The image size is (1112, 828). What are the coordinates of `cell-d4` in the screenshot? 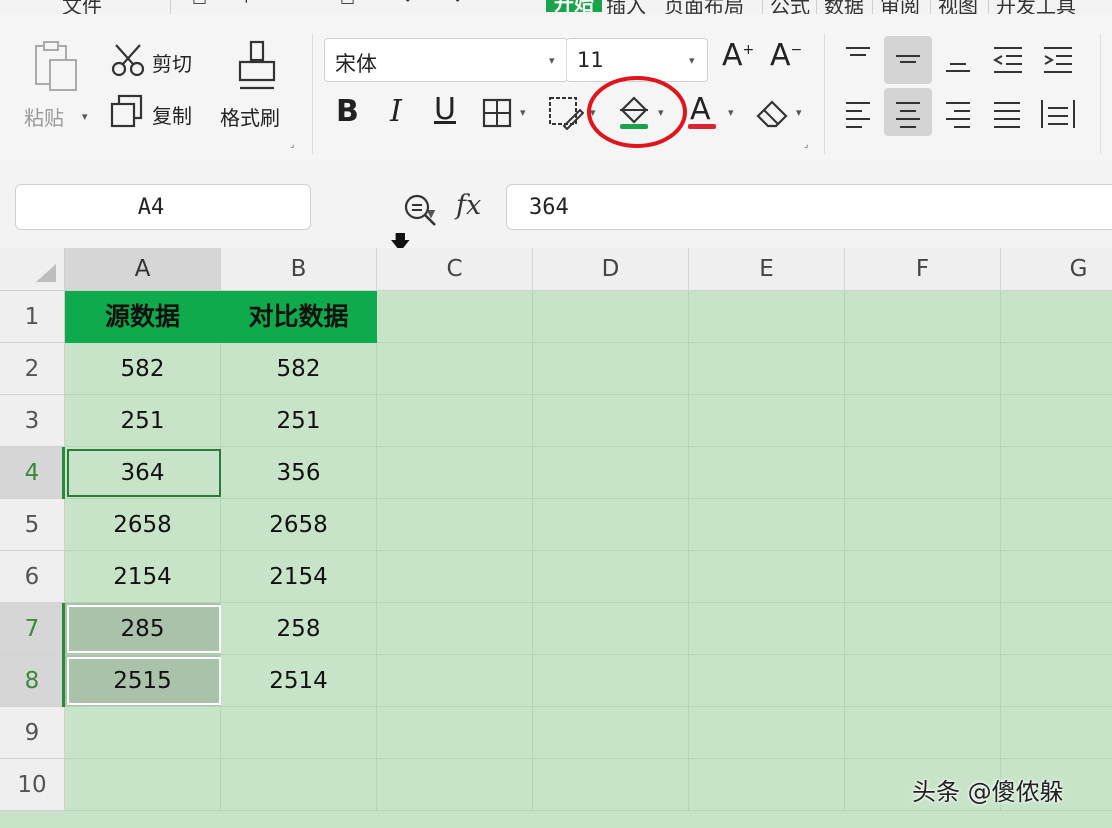 It's located at (611, 473).